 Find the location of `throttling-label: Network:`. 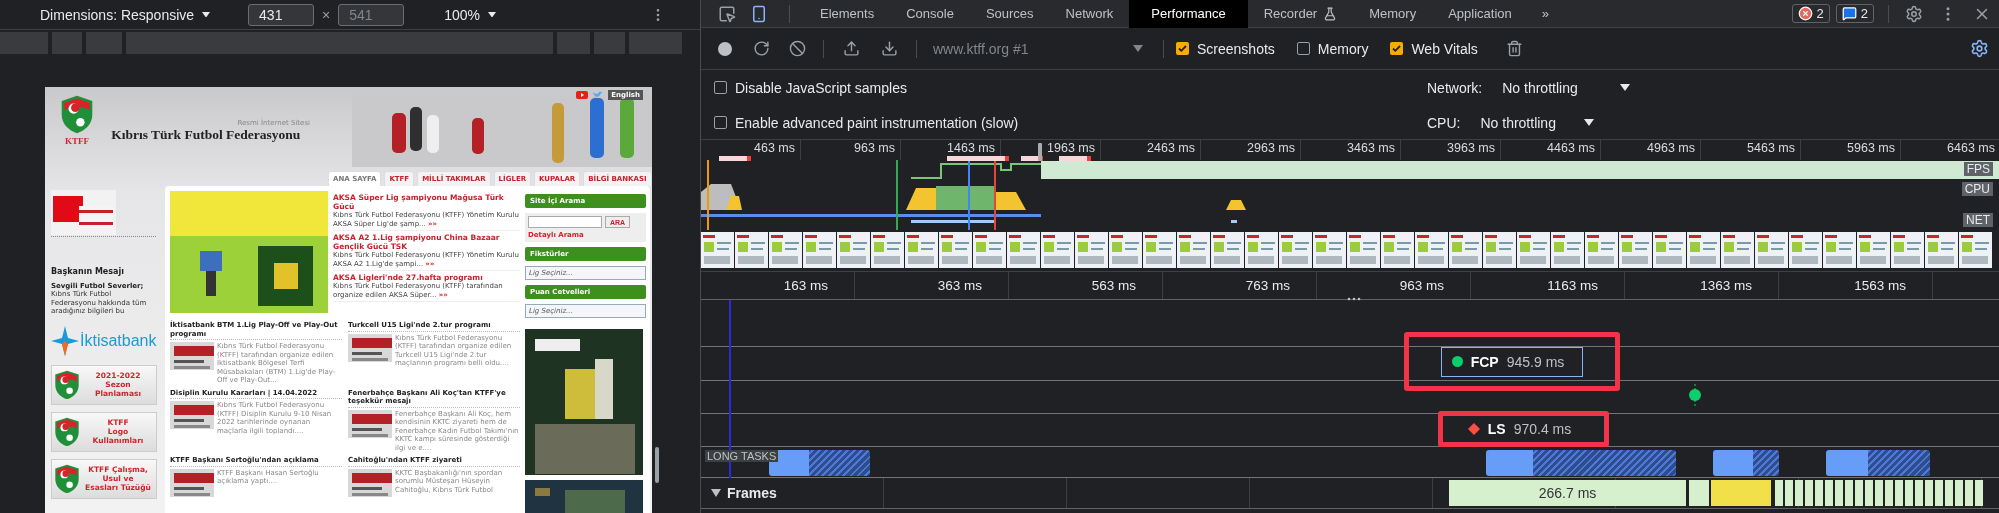

throttling-label: Network: is located at coordinates (1455, 87).